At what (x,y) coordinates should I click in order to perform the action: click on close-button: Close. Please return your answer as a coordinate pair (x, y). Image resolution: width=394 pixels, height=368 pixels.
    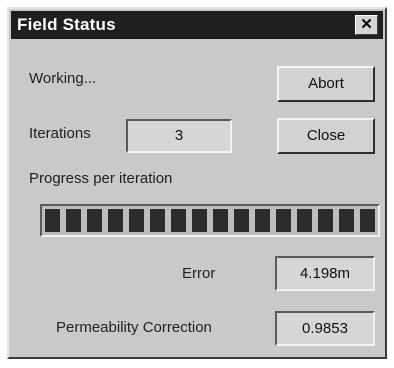
    Looking at the image, I should click on (326, 136).